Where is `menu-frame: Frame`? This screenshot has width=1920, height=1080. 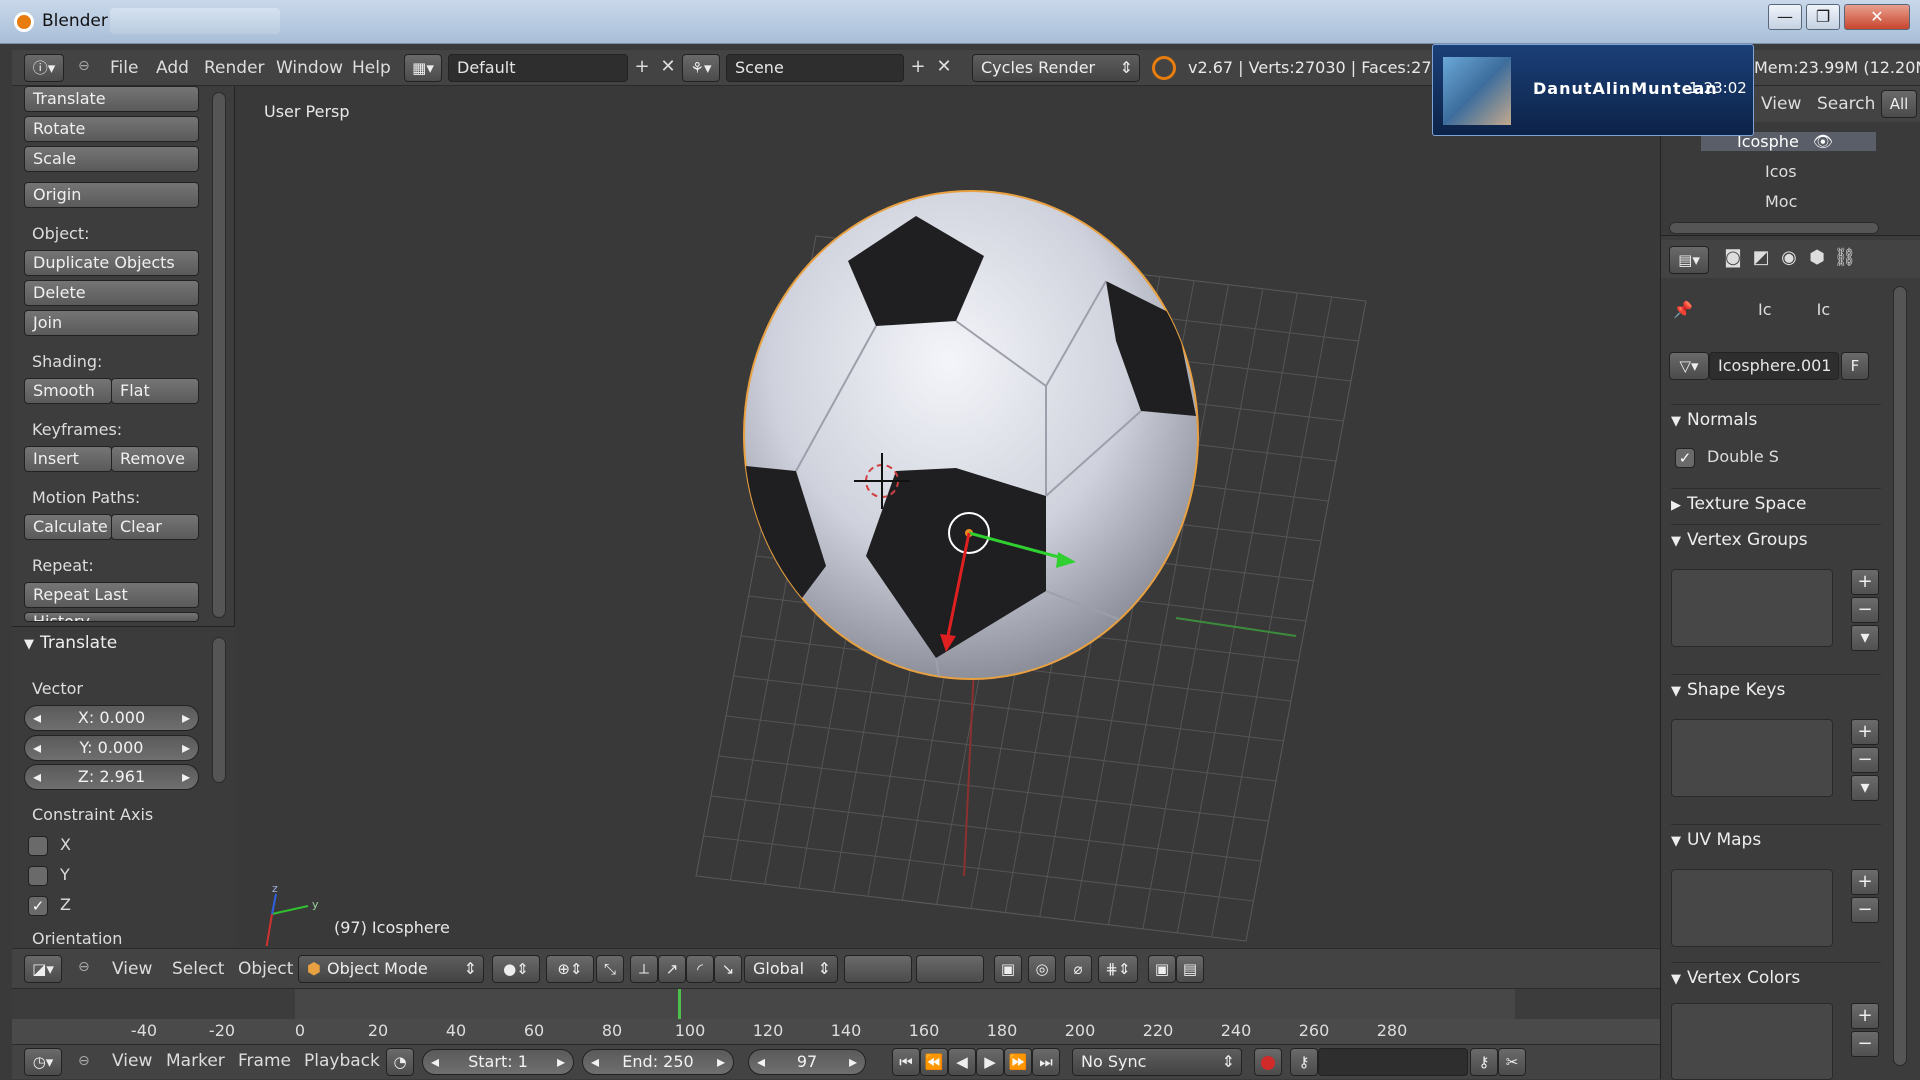 menu-frame: Frame is located at coordinates (264, 1061).